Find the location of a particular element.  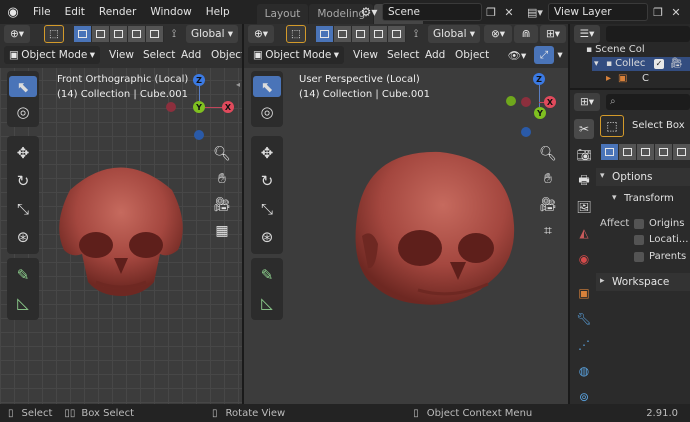

modifier-wrench-icon: 🔧︎ is located at coordinates (584, 319).